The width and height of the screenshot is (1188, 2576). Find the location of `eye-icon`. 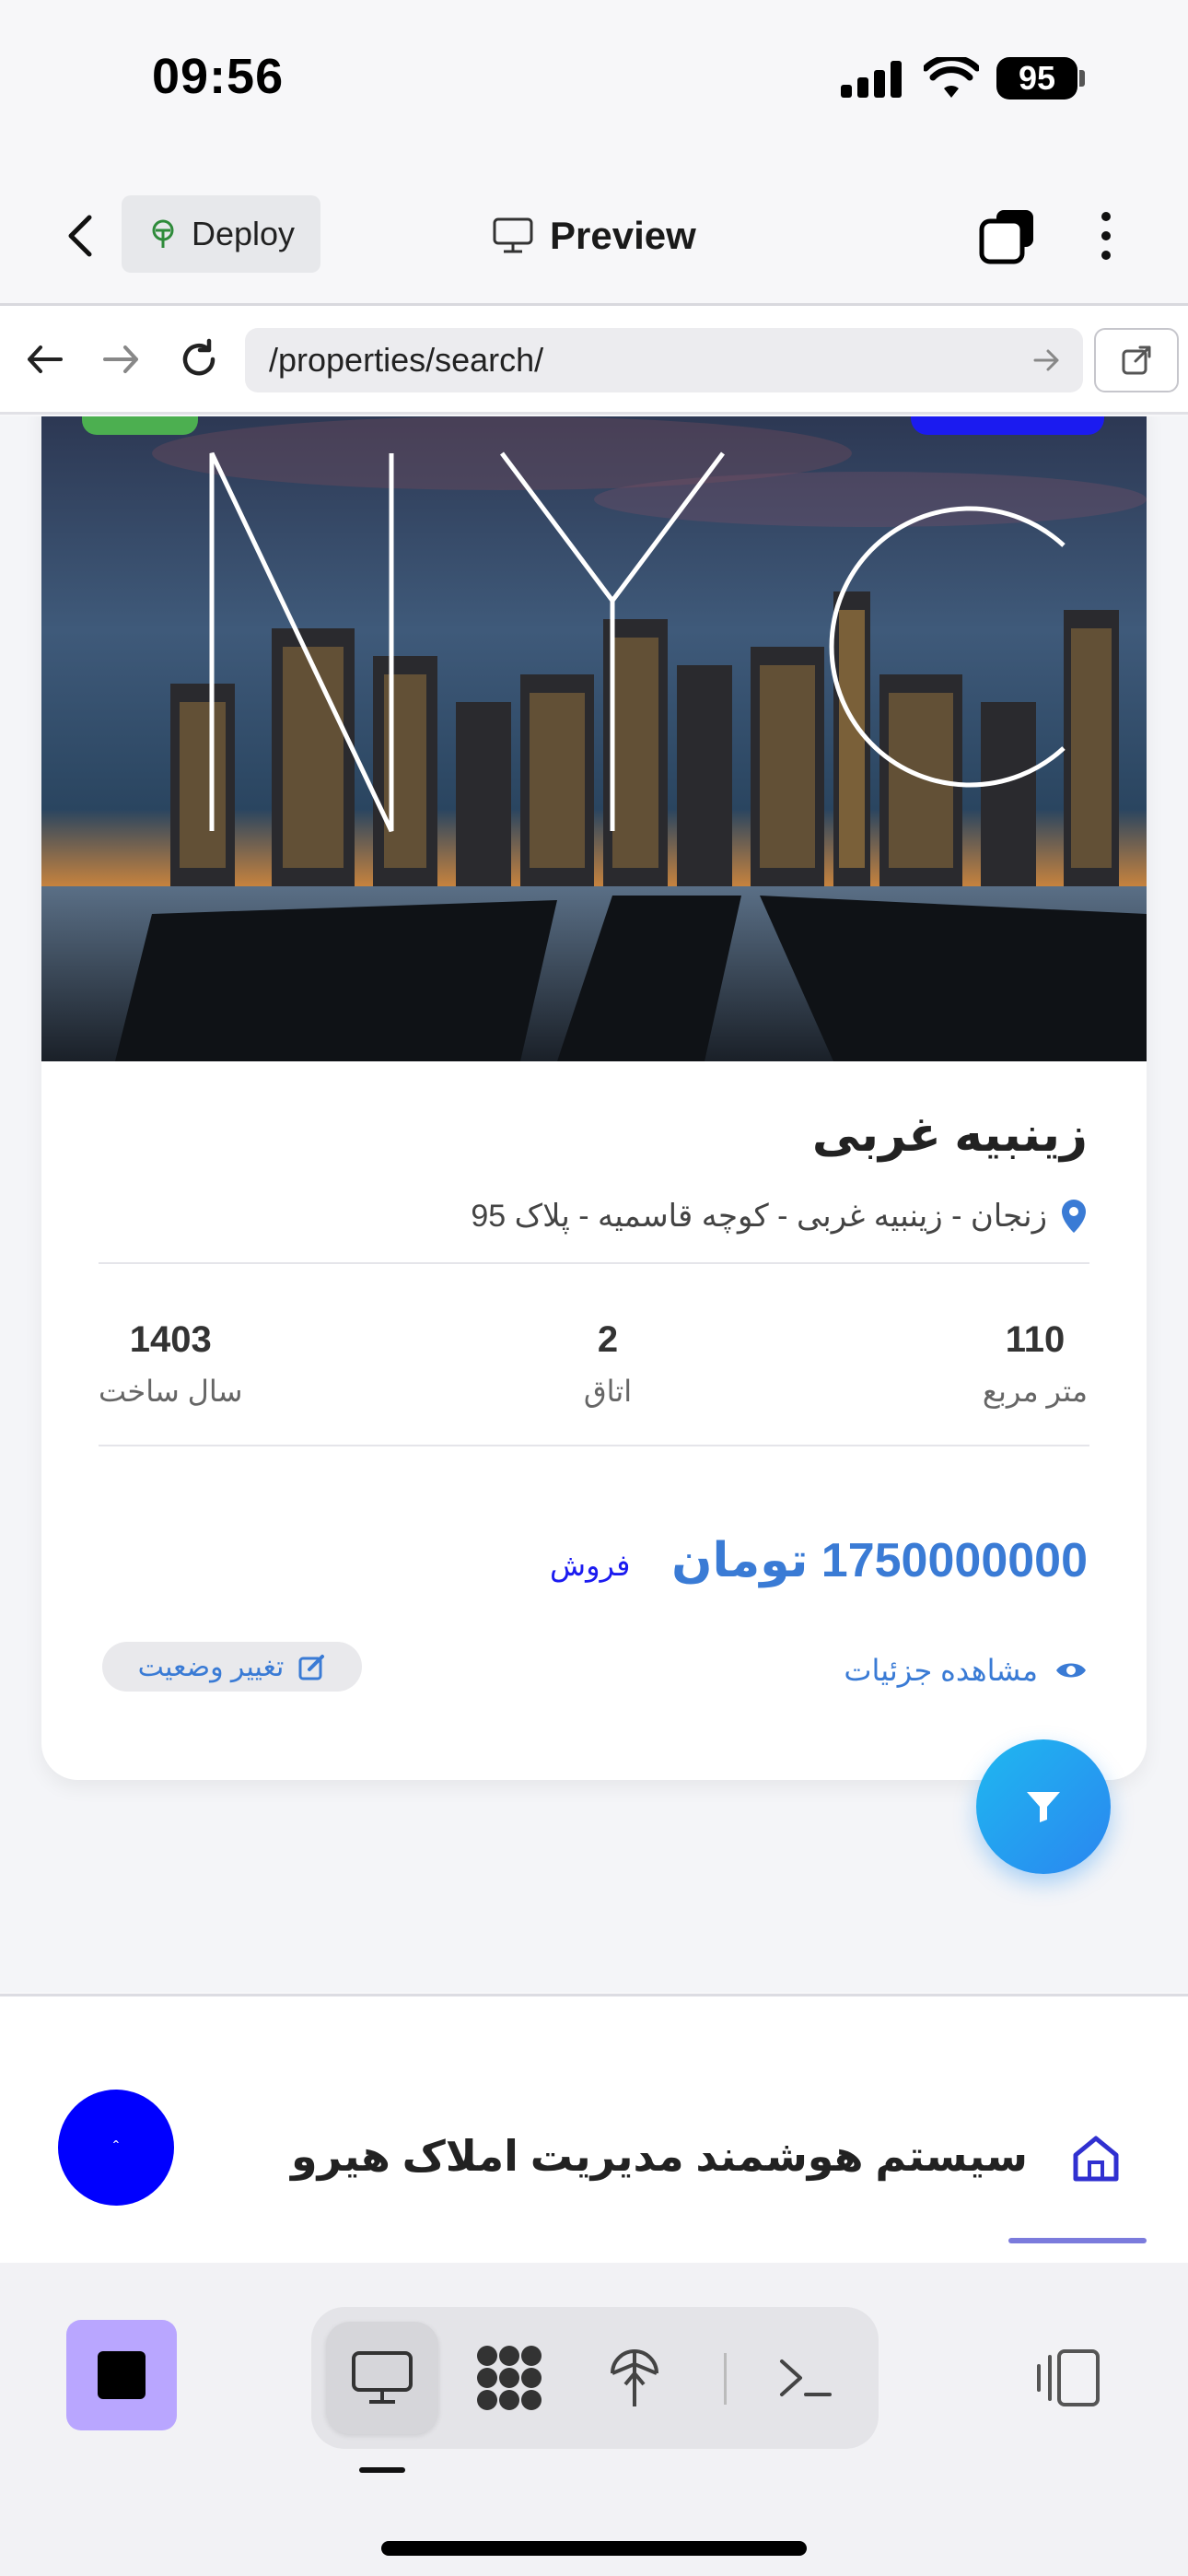

eye-icon is located at coordinates (1071, 1670).